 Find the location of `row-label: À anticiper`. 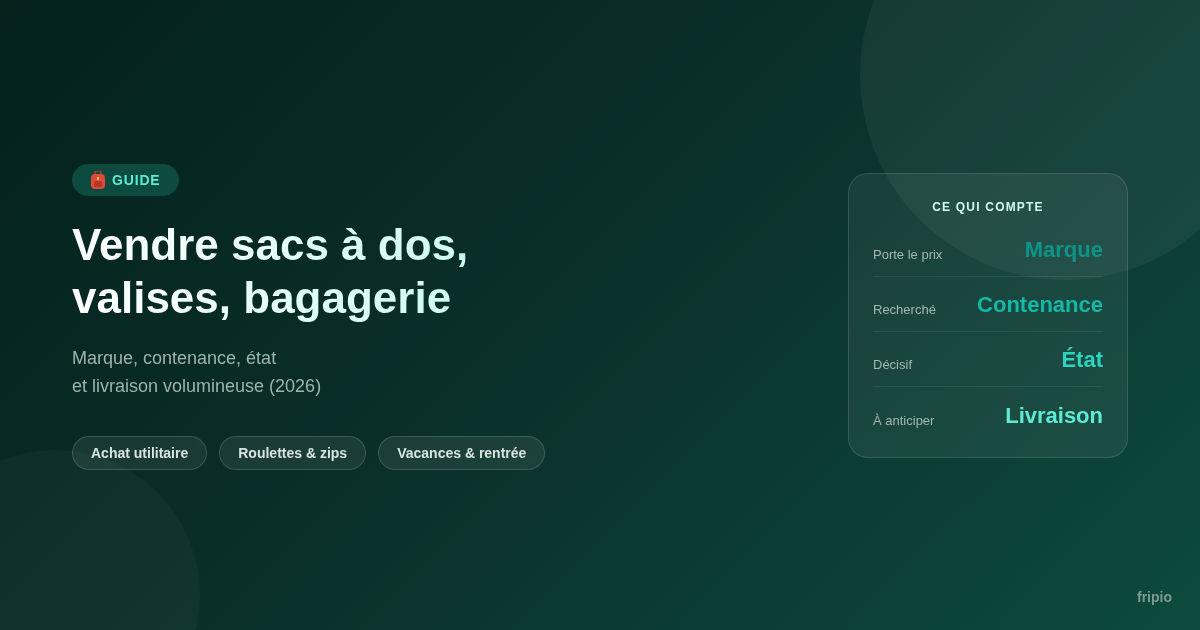

row-label: À anticiper is located at coordinates (904, 420).